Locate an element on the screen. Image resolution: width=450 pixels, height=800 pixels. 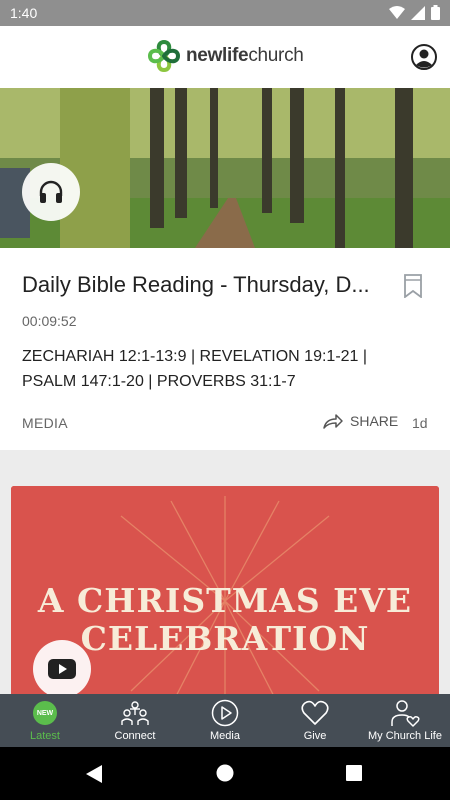
app-header: newlifechurch is located at coordinates (225, 57).